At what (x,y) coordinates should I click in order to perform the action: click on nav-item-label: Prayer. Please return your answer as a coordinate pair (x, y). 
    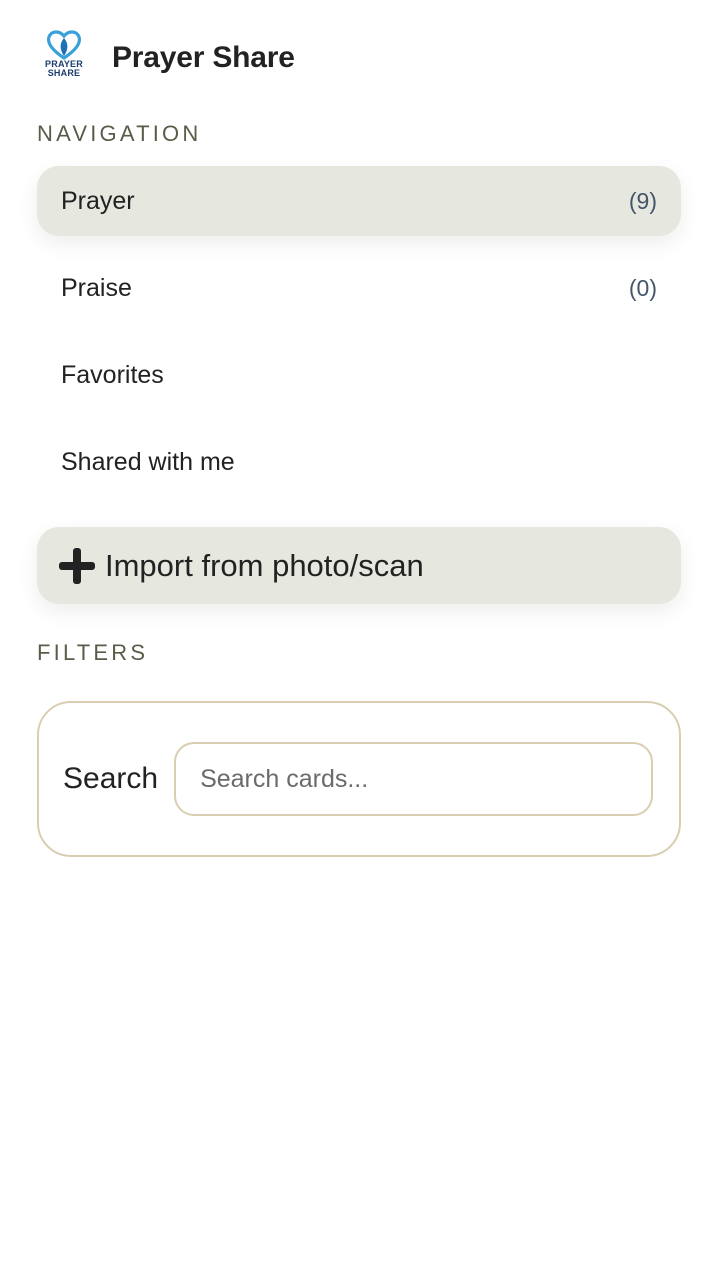
    Looking at the image, I should click on (98, 200).